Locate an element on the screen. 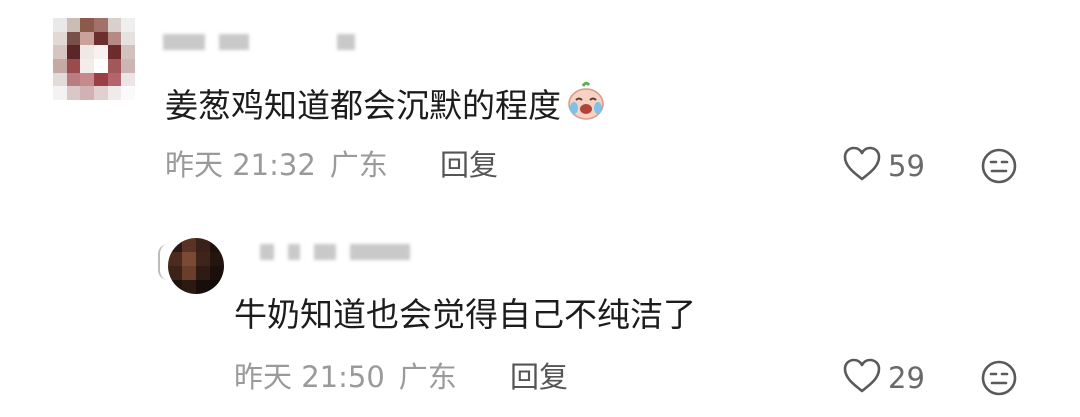 The height and width of the screenshot is (417, 1080). reply-meta: 昨天 21:50 广东 is located at coordinates (345, 377).